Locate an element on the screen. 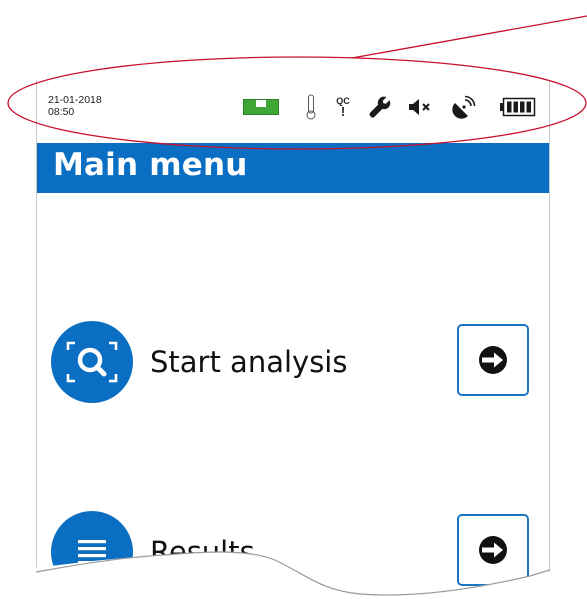 This screenshot has width=587, height=599. title-bar: Main menu is located at coordinates (293, 168).